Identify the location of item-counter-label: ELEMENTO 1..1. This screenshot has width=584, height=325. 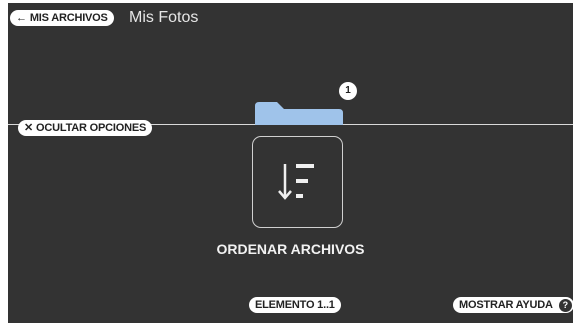
(295, 305).